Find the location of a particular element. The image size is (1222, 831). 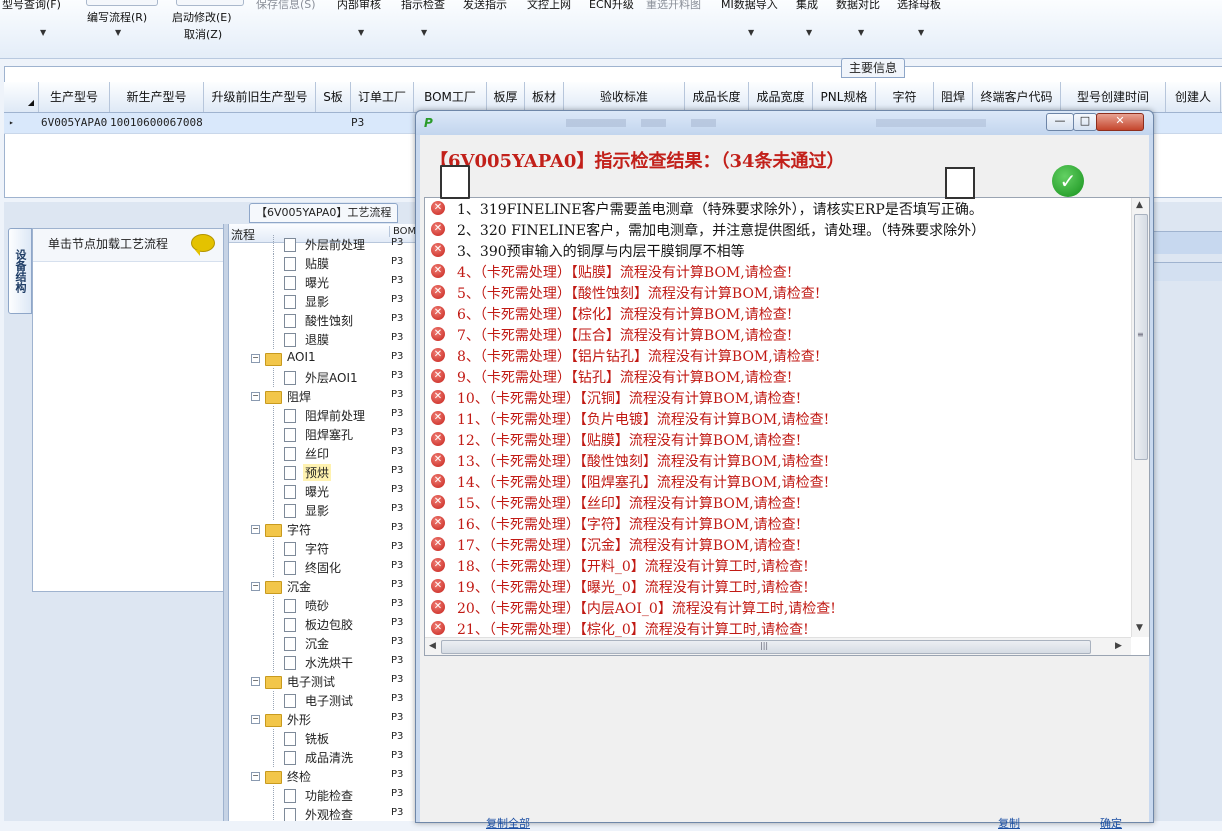

list-item: ✕ 20、（卡死需处理）【内层AOI_0】流程没有计算工时,请检查! is located at coordinates (778, 607).